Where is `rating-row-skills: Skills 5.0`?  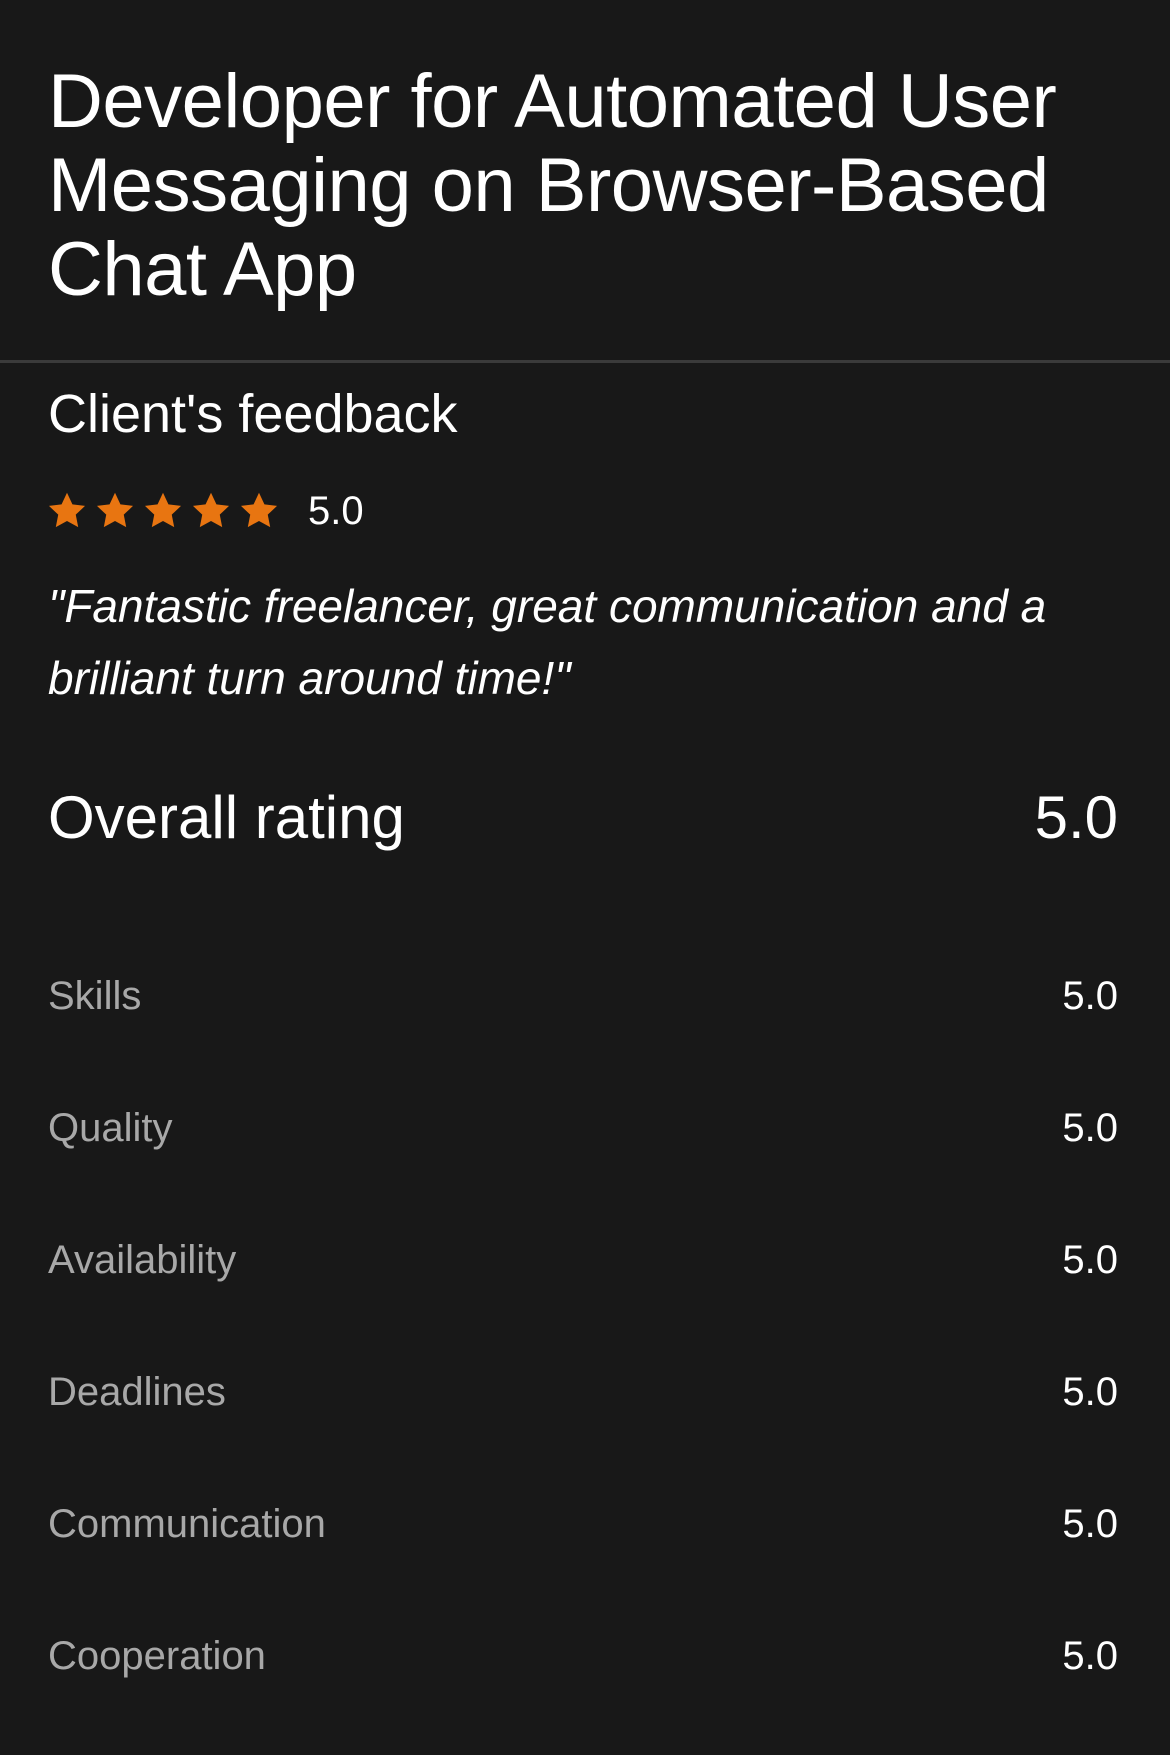
rating-row-skills: Skills 5.0 is located at coordinates (583, 996).